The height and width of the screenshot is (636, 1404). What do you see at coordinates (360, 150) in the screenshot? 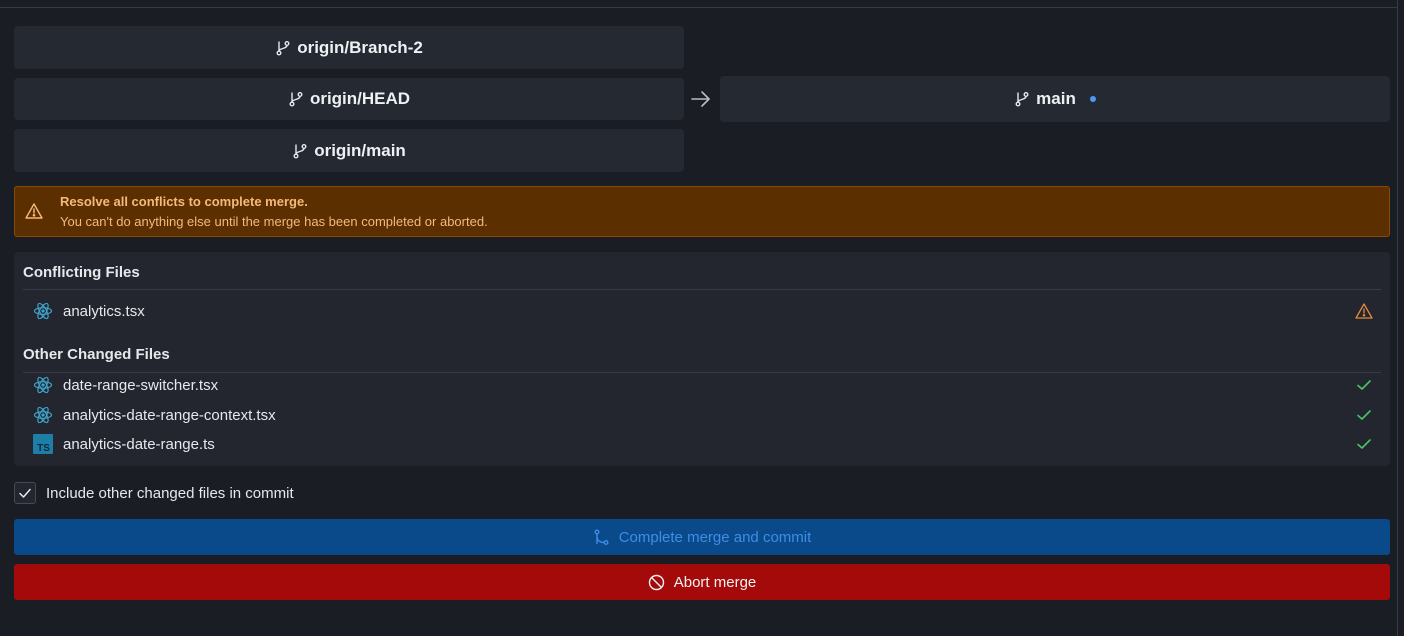
I see `branch-label: origin/main` at bounding box center [360, 150].